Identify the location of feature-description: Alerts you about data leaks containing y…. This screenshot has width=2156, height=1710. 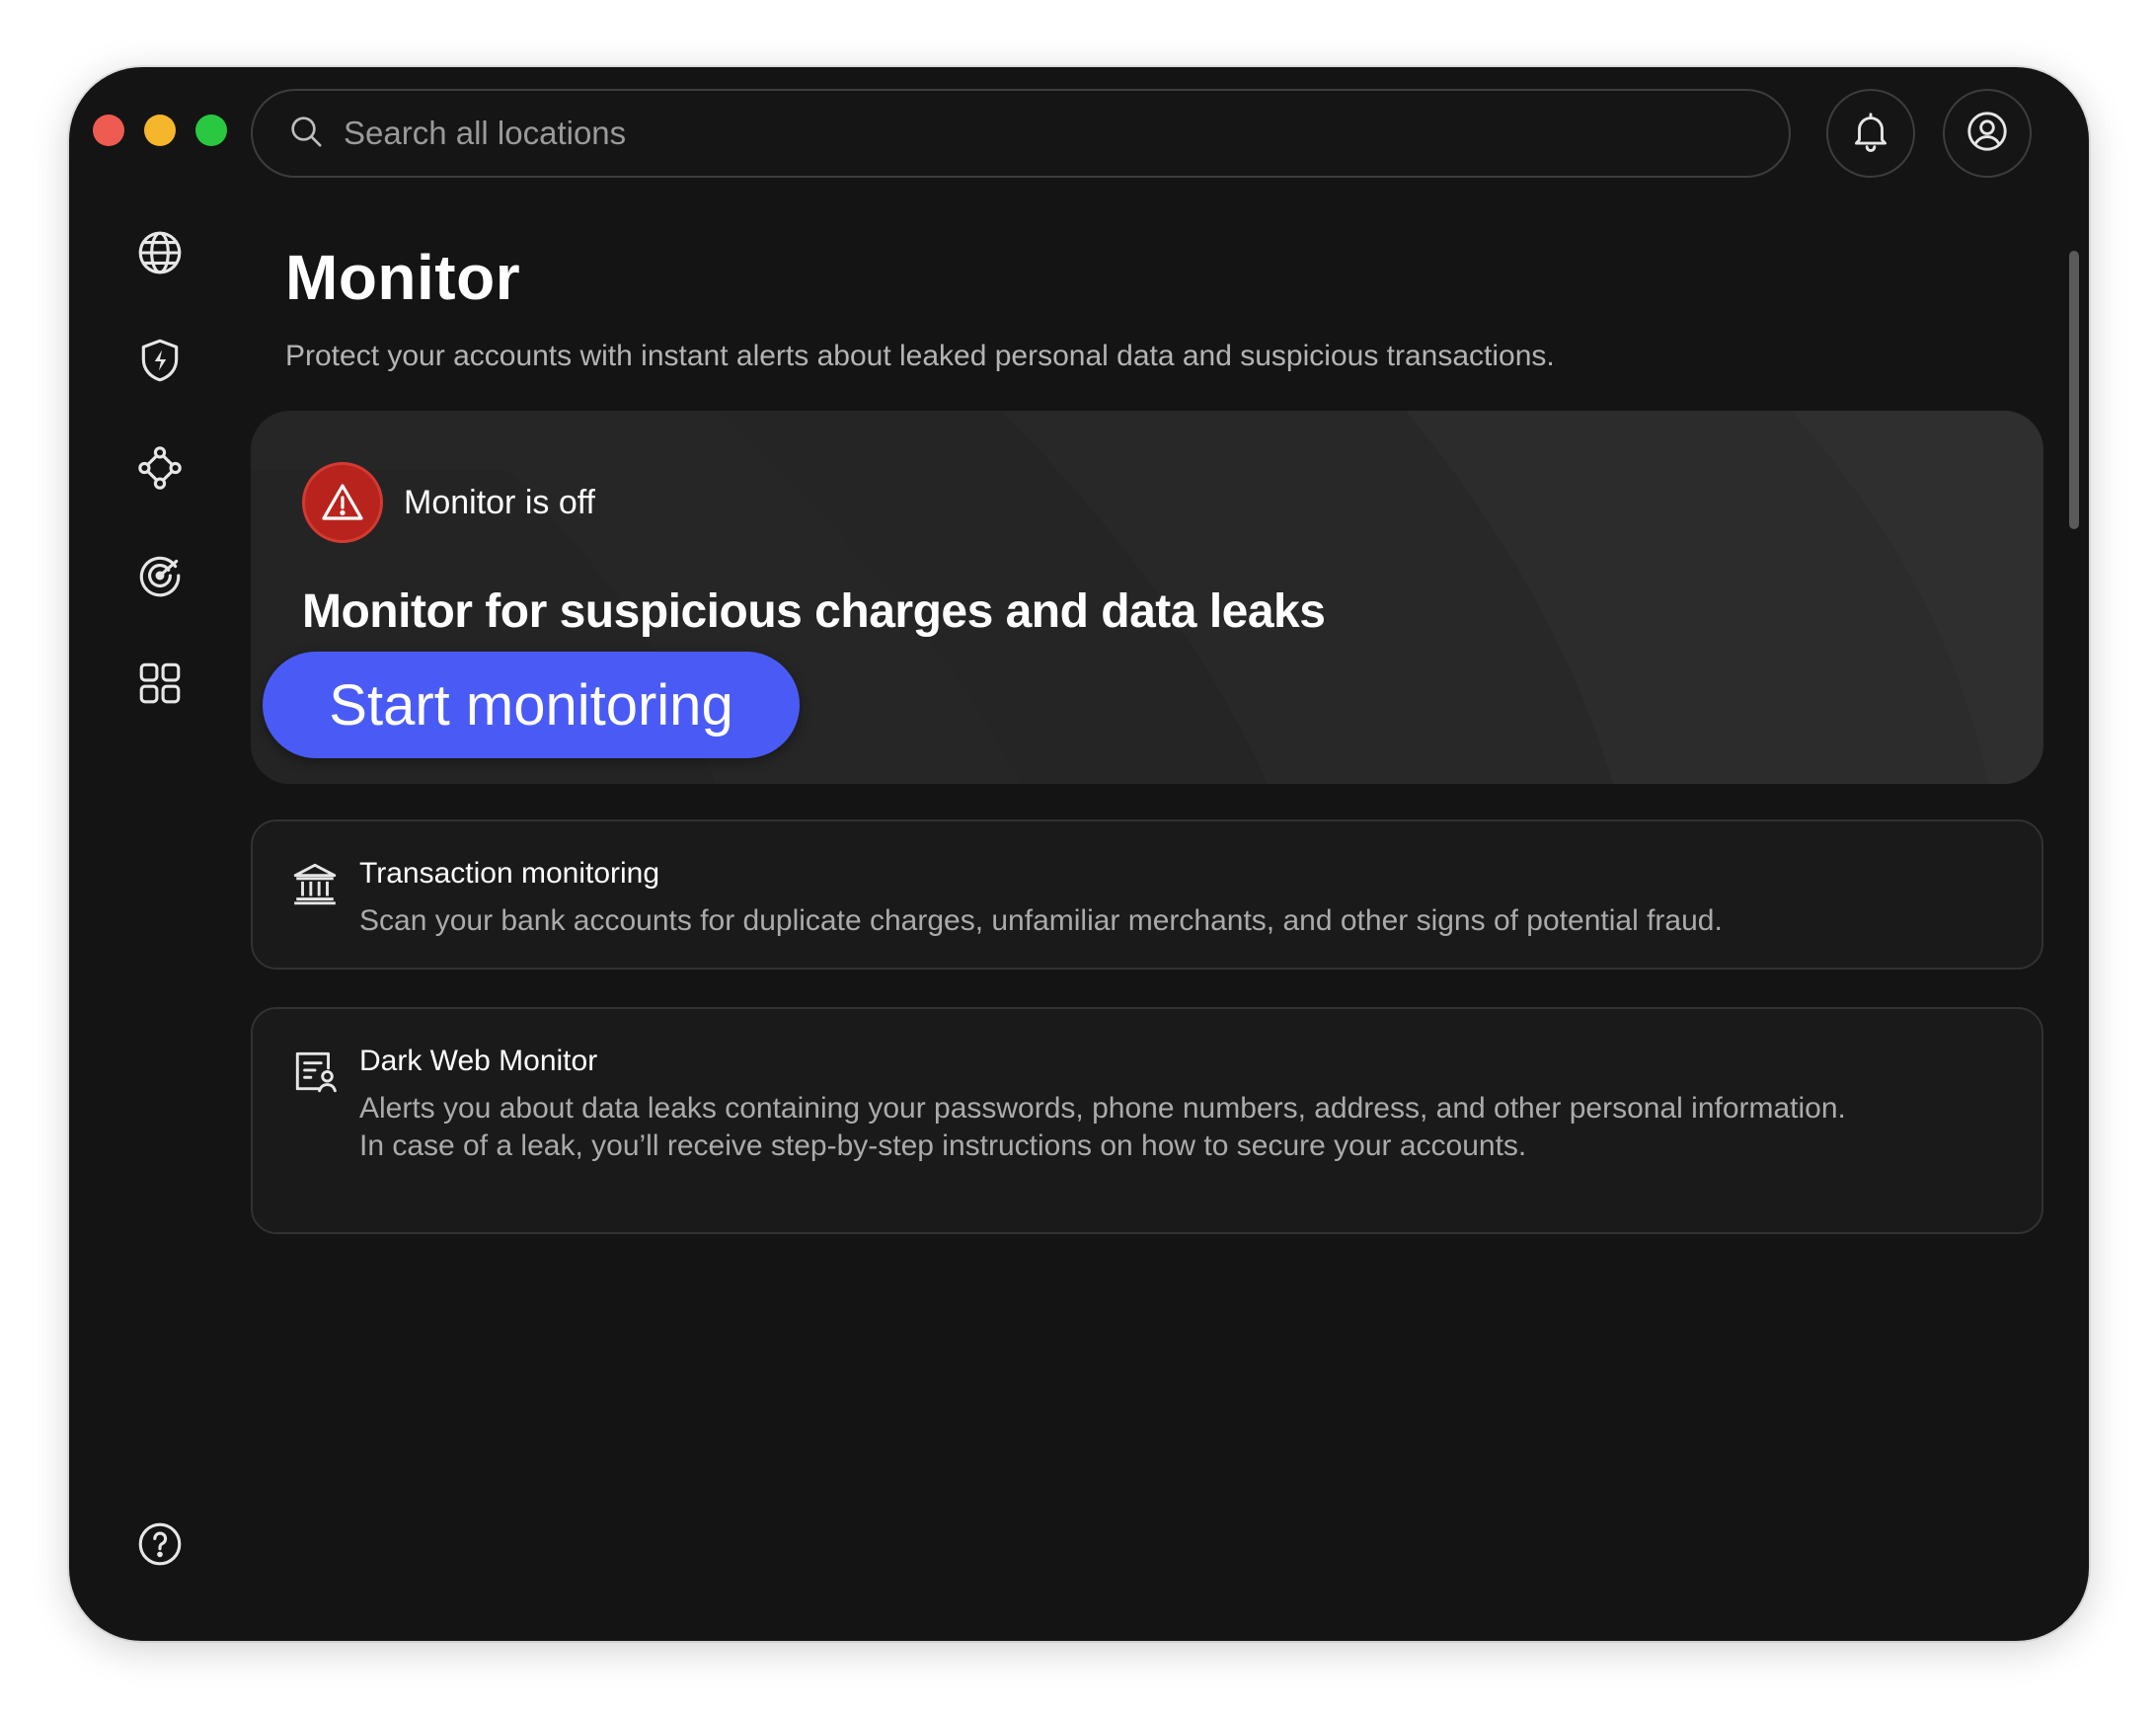
(1188, 1127).